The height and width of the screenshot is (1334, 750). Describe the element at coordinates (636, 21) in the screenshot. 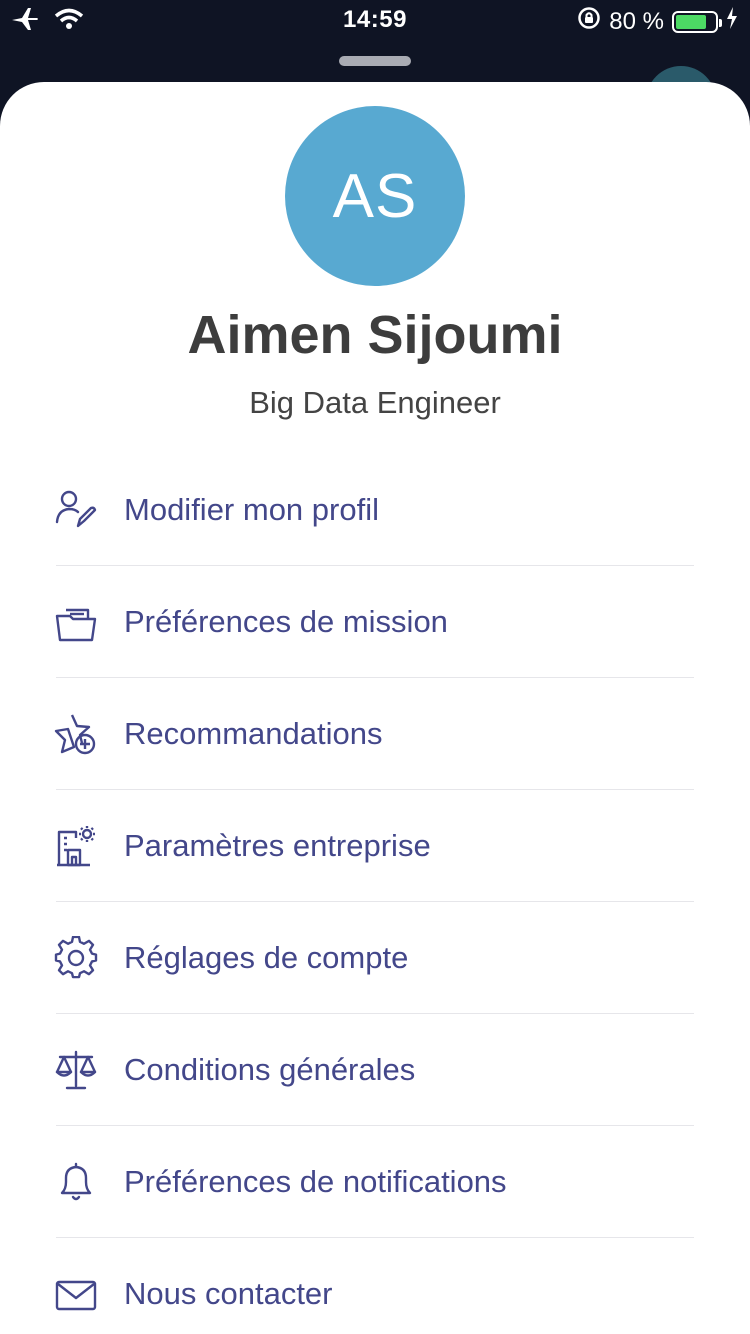

I see `battery-percent: 80 %` at that location.